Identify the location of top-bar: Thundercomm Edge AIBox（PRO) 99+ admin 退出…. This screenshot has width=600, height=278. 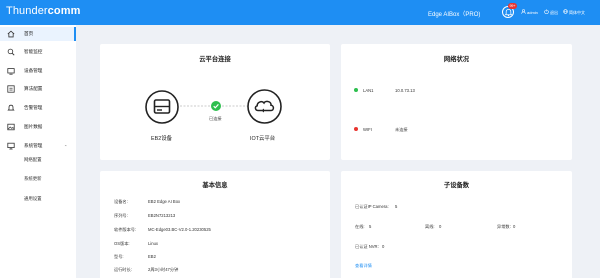
(300, 12).